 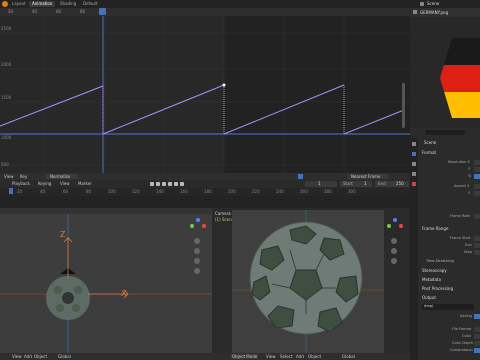 I want to click on frame-ruler: 20 40 60 80, so click(x=205, y=12).